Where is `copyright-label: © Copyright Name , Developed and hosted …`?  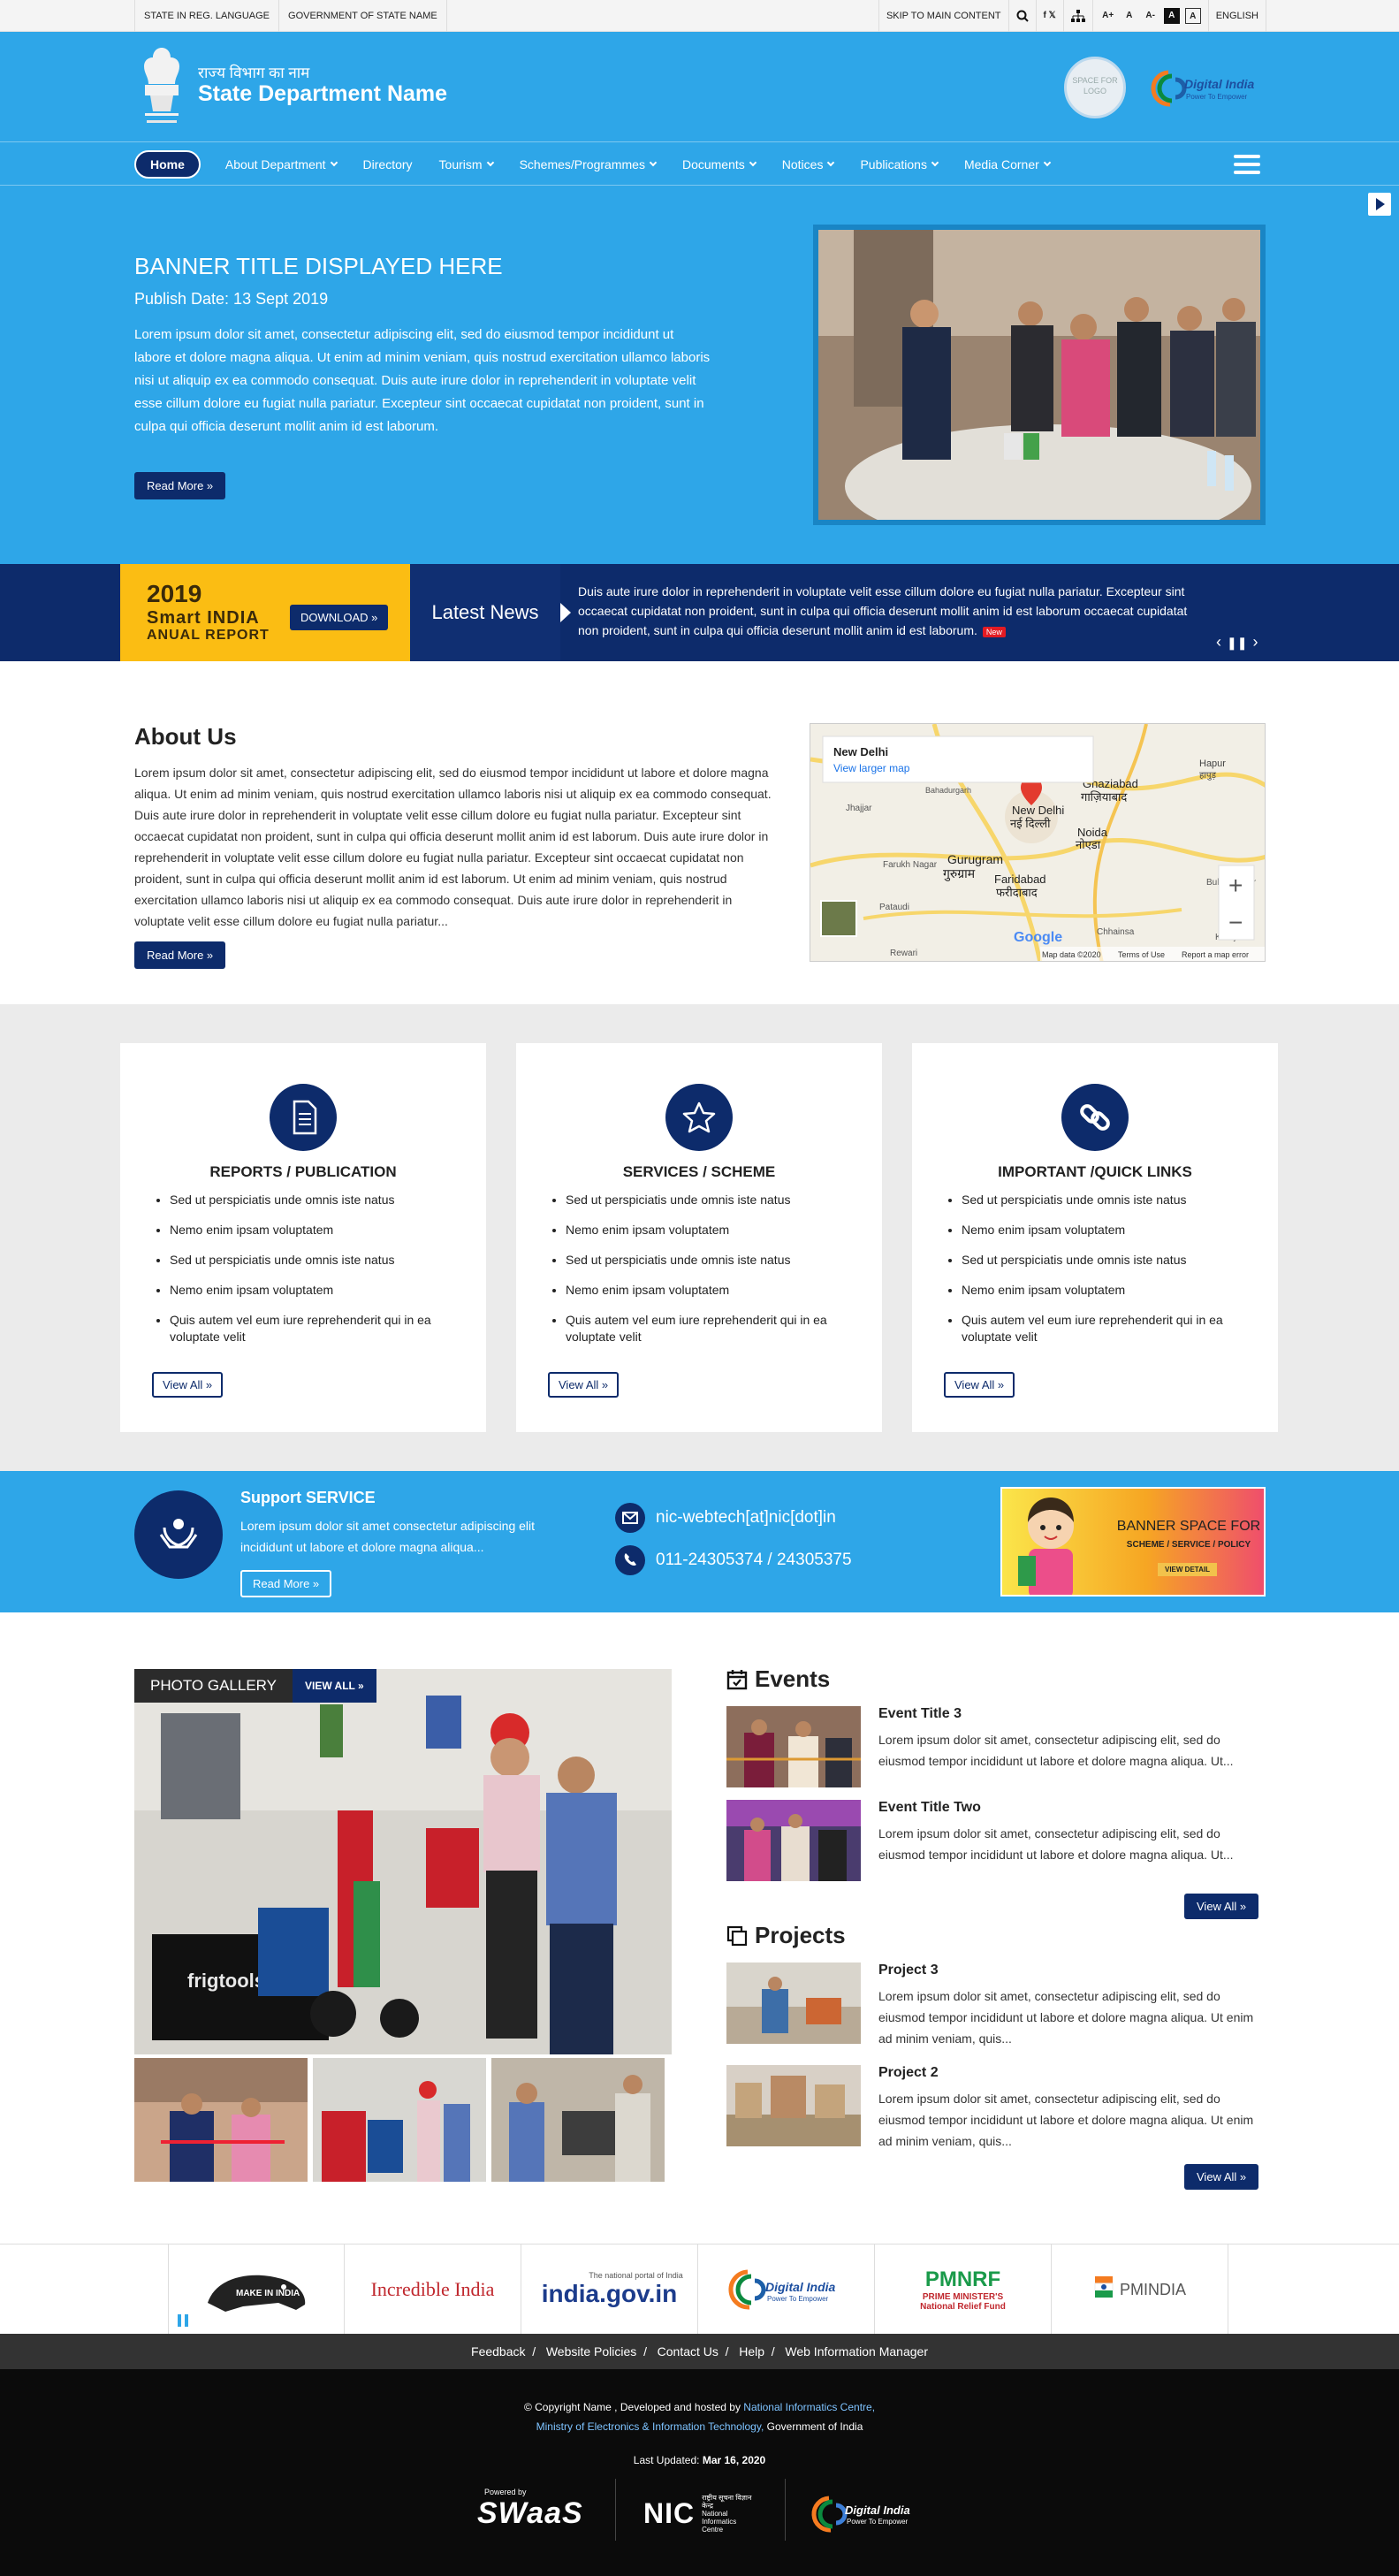 copyright-label: © Copyright Name , Developed and hosted … is located at coordinates (632, 2407).